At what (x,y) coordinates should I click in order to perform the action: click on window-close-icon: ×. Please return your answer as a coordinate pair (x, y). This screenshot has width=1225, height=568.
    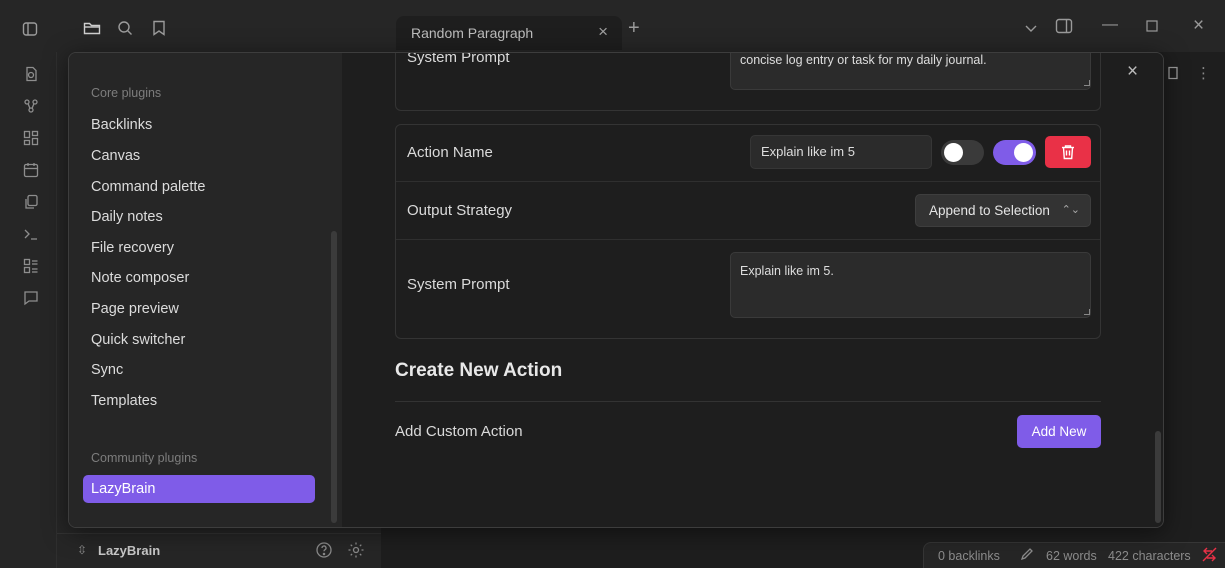
    Looking at the image, I should click on (1198, 26).